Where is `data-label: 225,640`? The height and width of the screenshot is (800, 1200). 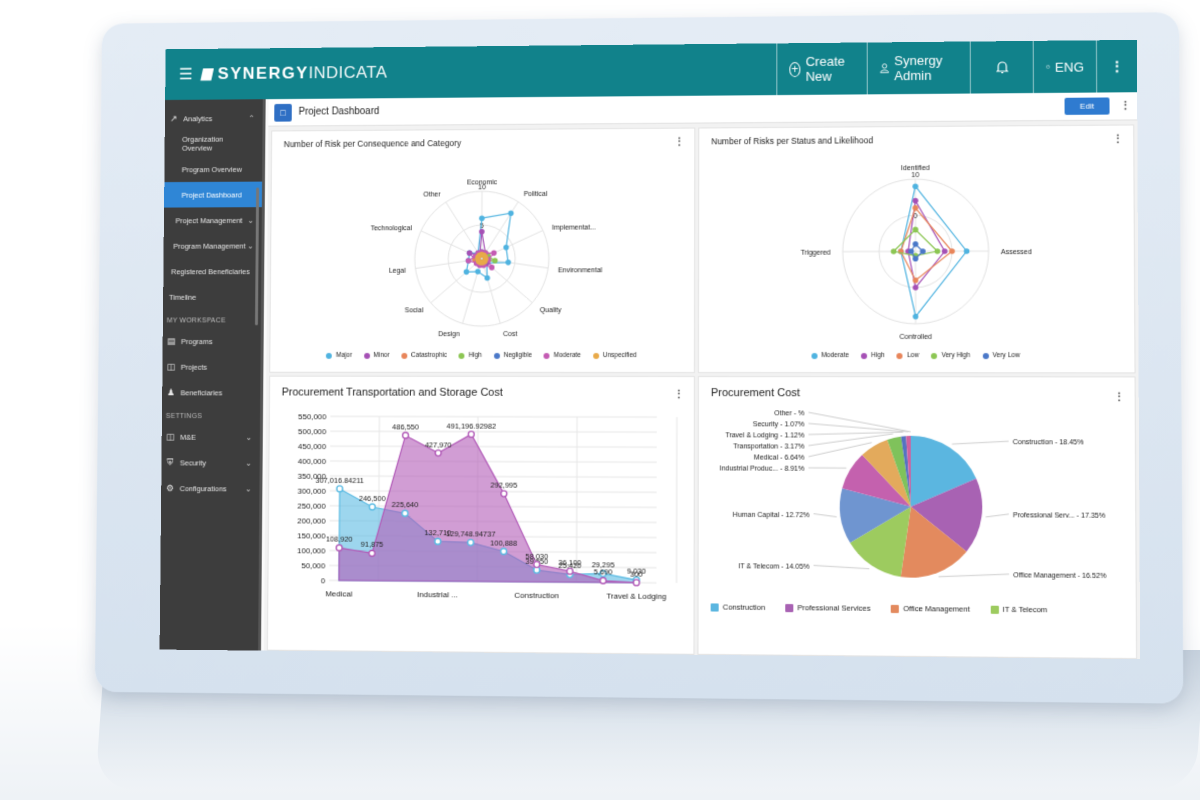
data-label: 225,640 is located at coordinates (405, 504).